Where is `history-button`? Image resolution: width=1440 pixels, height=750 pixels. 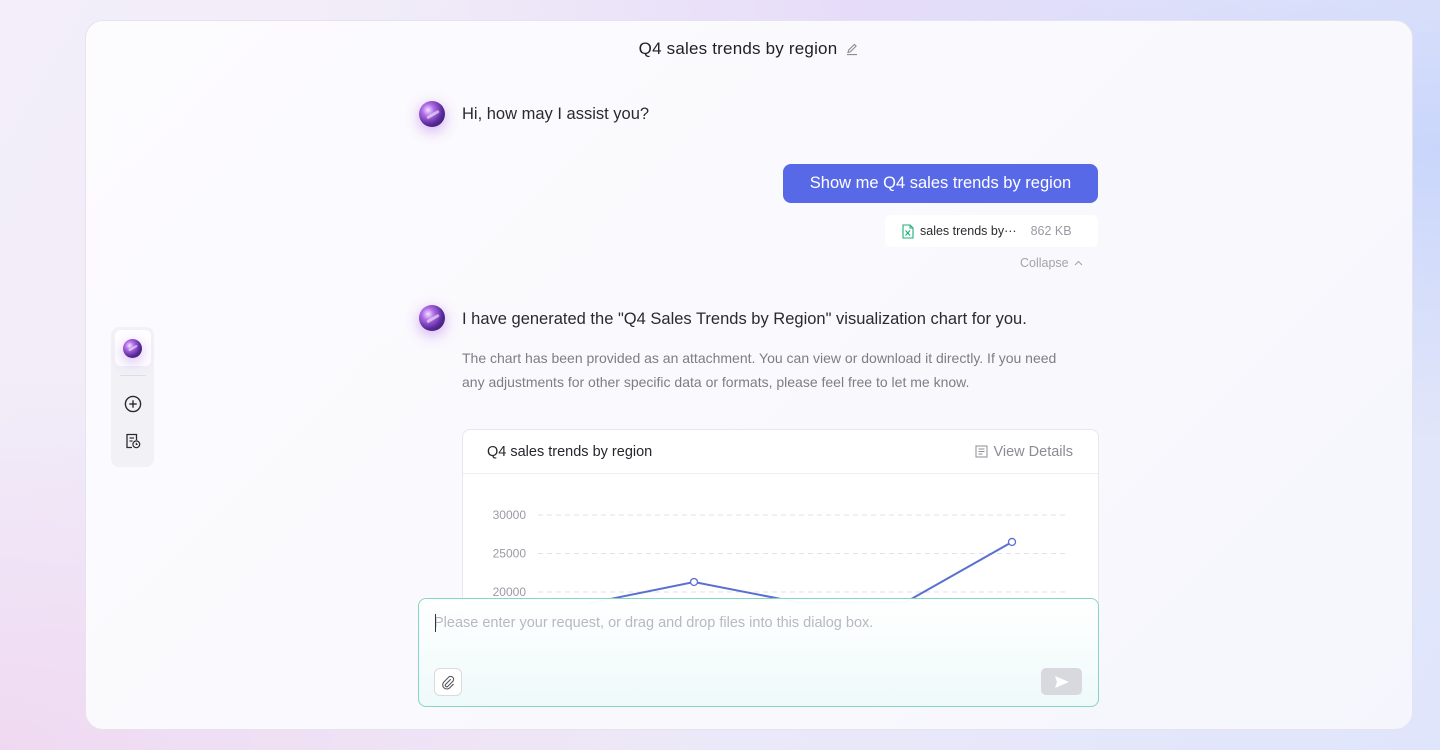 history-button is located at coordinates (133, 441).